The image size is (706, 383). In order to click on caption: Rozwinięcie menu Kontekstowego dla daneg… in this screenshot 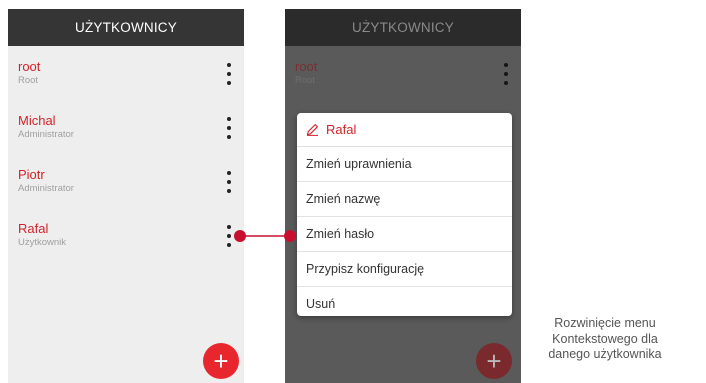, I will do `click(605, 339)`.